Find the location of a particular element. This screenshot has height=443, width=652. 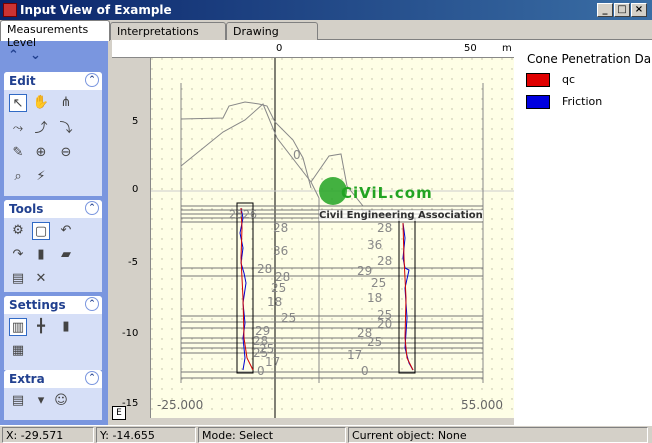

x-right-label: 55.000 is located at coordinates (482, 405).